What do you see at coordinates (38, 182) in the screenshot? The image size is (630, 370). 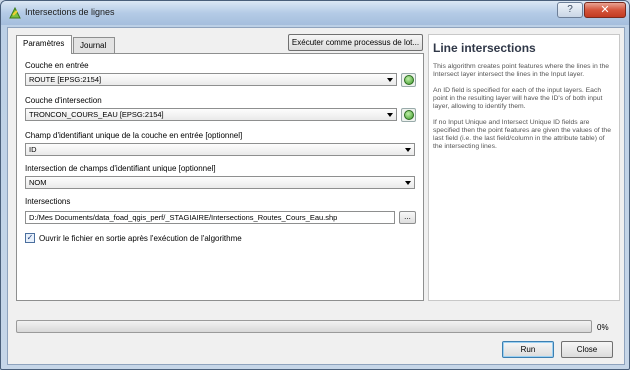 I see `intersect-unique-id-value: NOM` at bounding box center [38, 182].